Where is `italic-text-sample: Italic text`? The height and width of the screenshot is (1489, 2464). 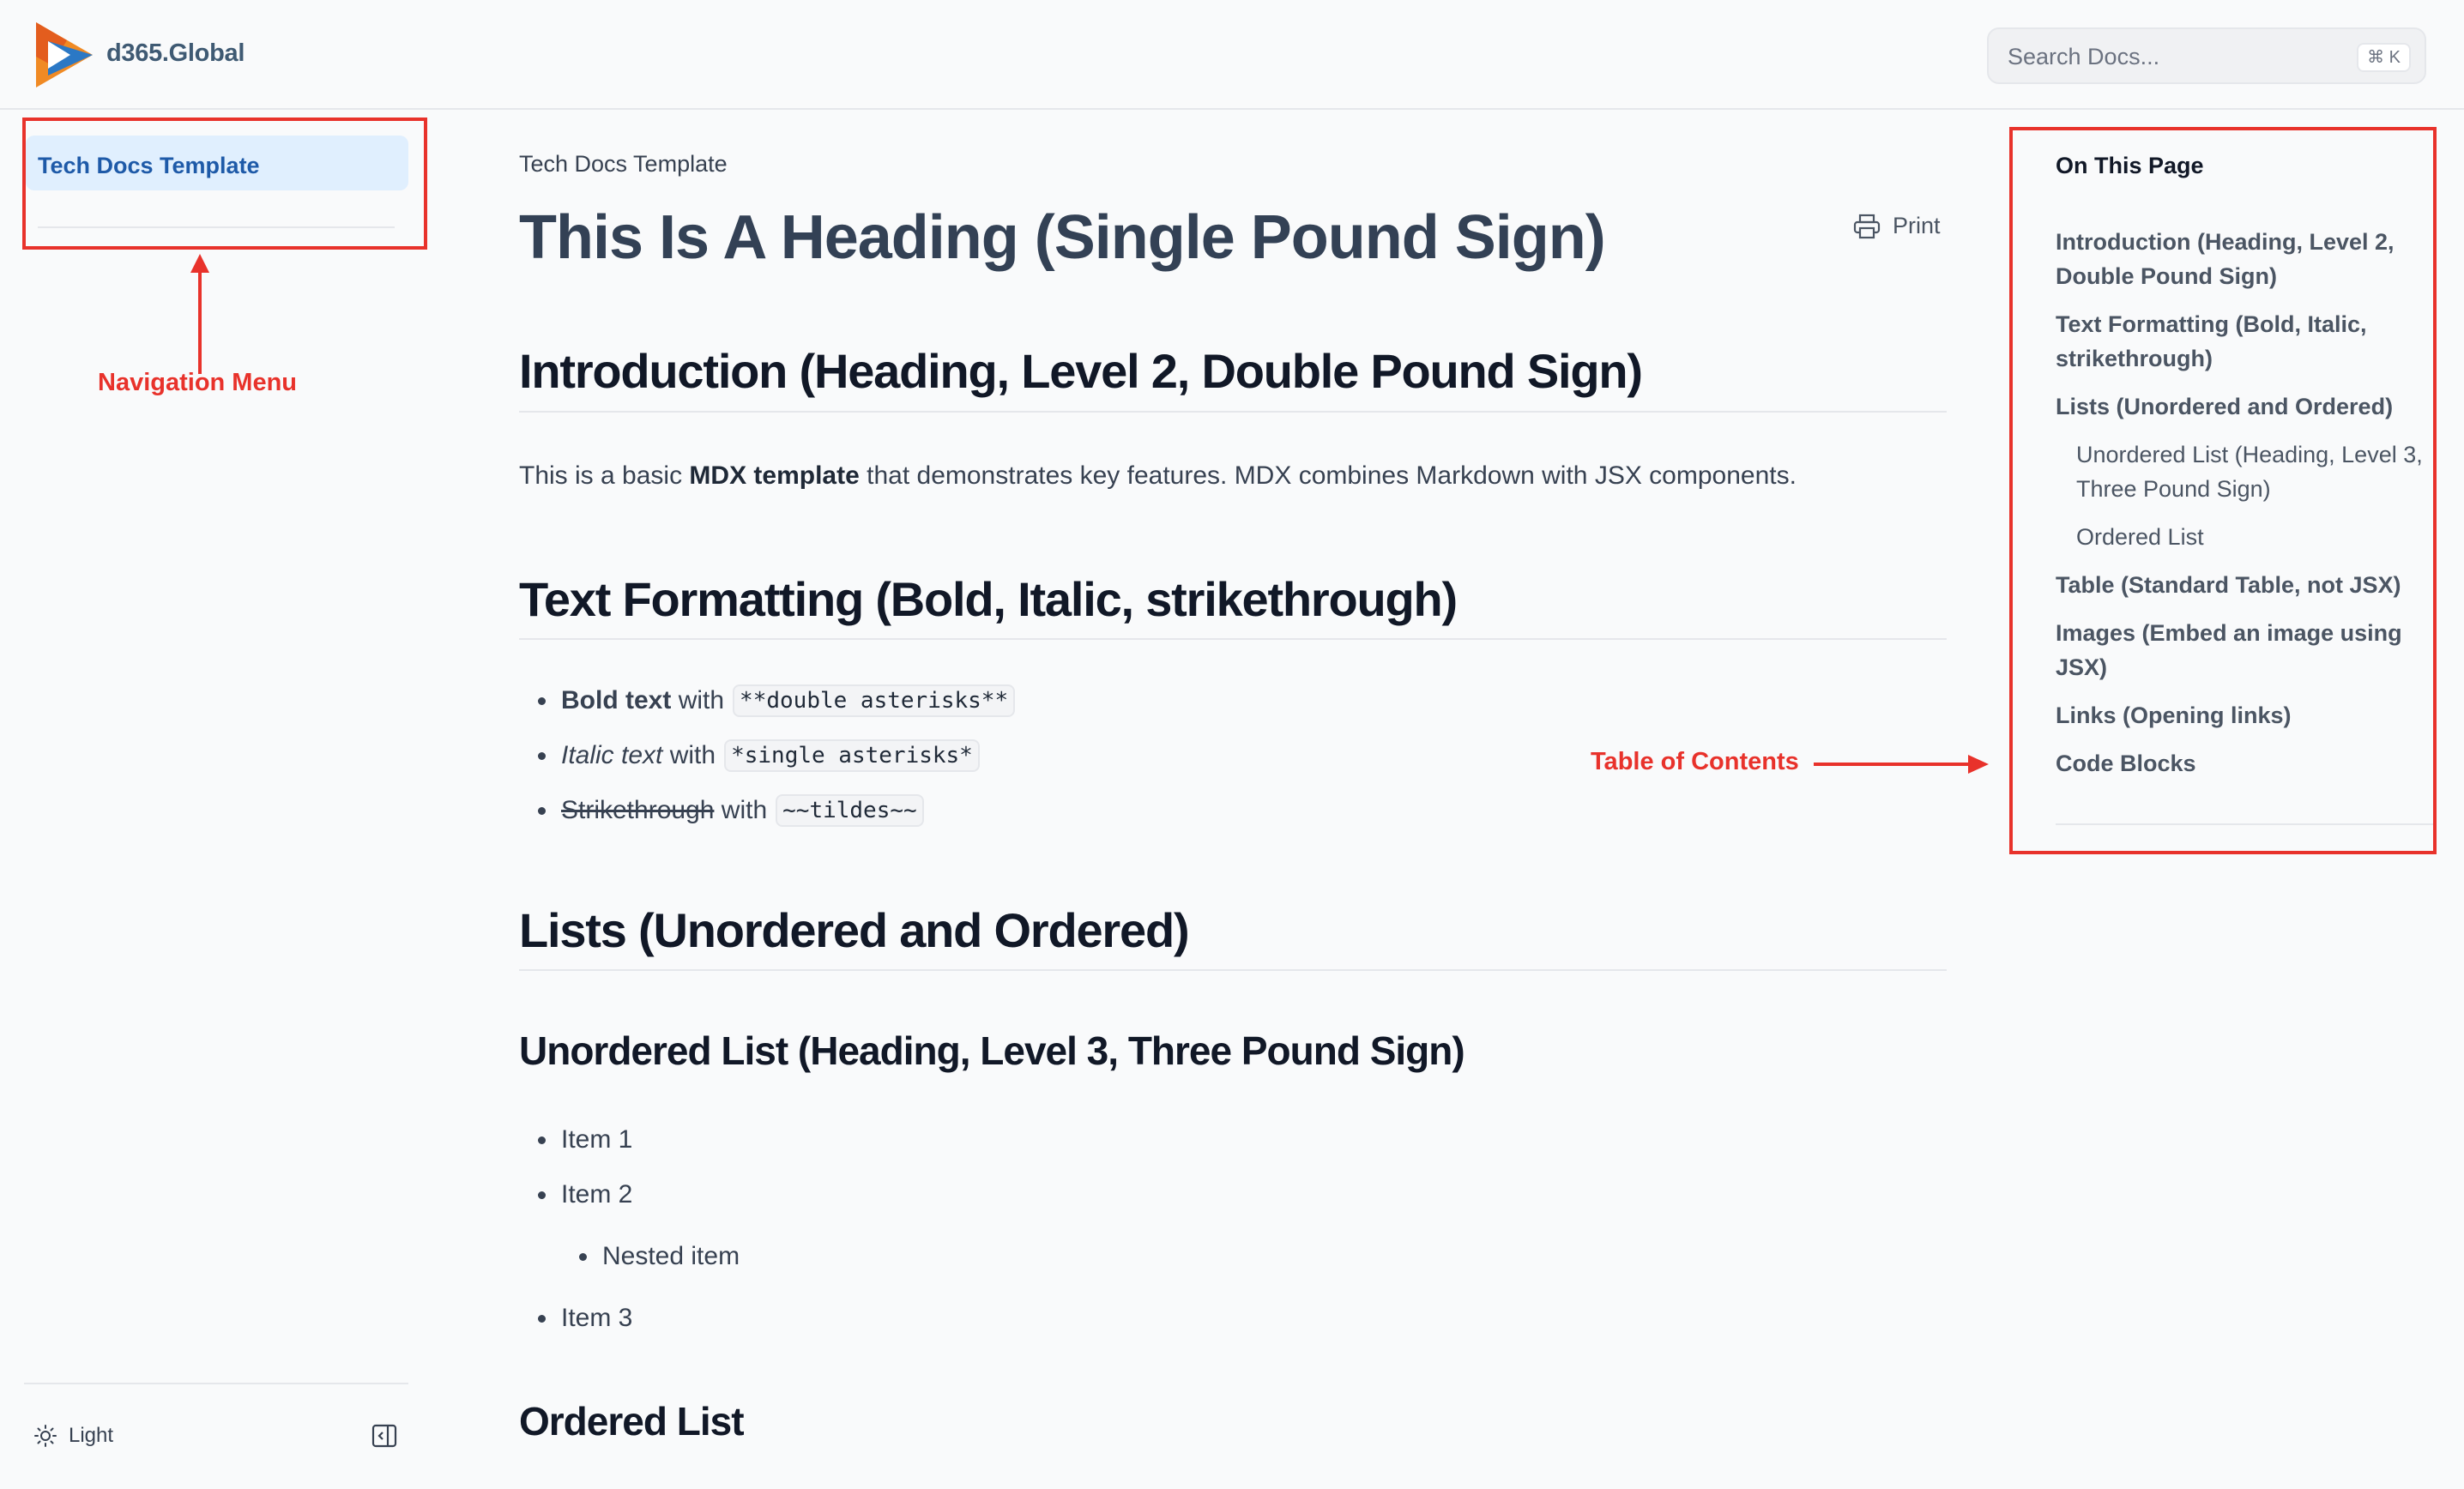 italic-text-sample: Italic text is located at coordinates (612, 755).